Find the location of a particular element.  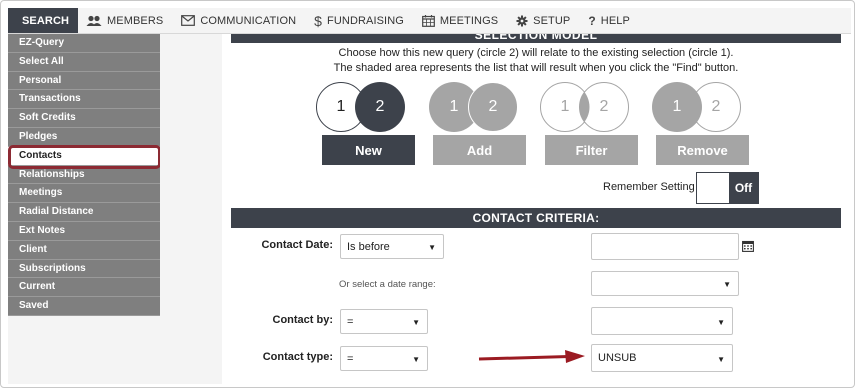

sidebar-item-soft-credits: Soft Credits is located at coordinates (84, 118).